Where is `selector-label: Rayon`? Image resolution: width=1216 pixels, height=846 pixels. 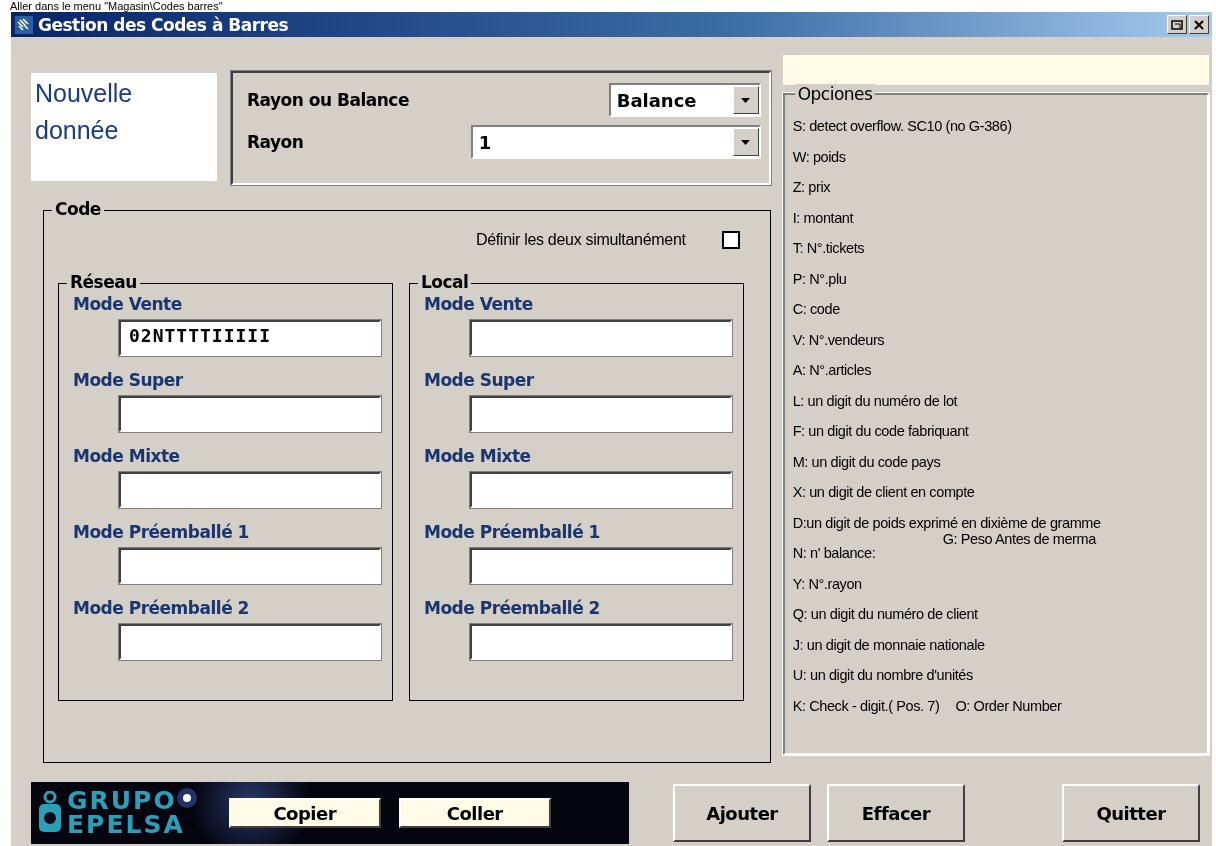
selector-label: Rayon is located at coordinates (275, 142).